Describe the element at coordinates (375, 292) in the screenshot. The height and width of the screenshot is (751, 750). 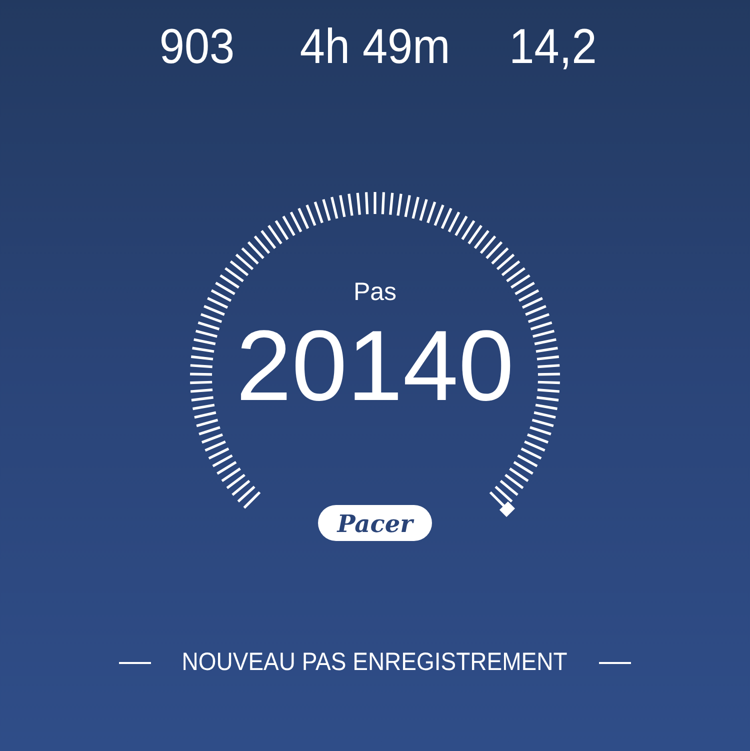
I see `steps-label: Pas` at that location.